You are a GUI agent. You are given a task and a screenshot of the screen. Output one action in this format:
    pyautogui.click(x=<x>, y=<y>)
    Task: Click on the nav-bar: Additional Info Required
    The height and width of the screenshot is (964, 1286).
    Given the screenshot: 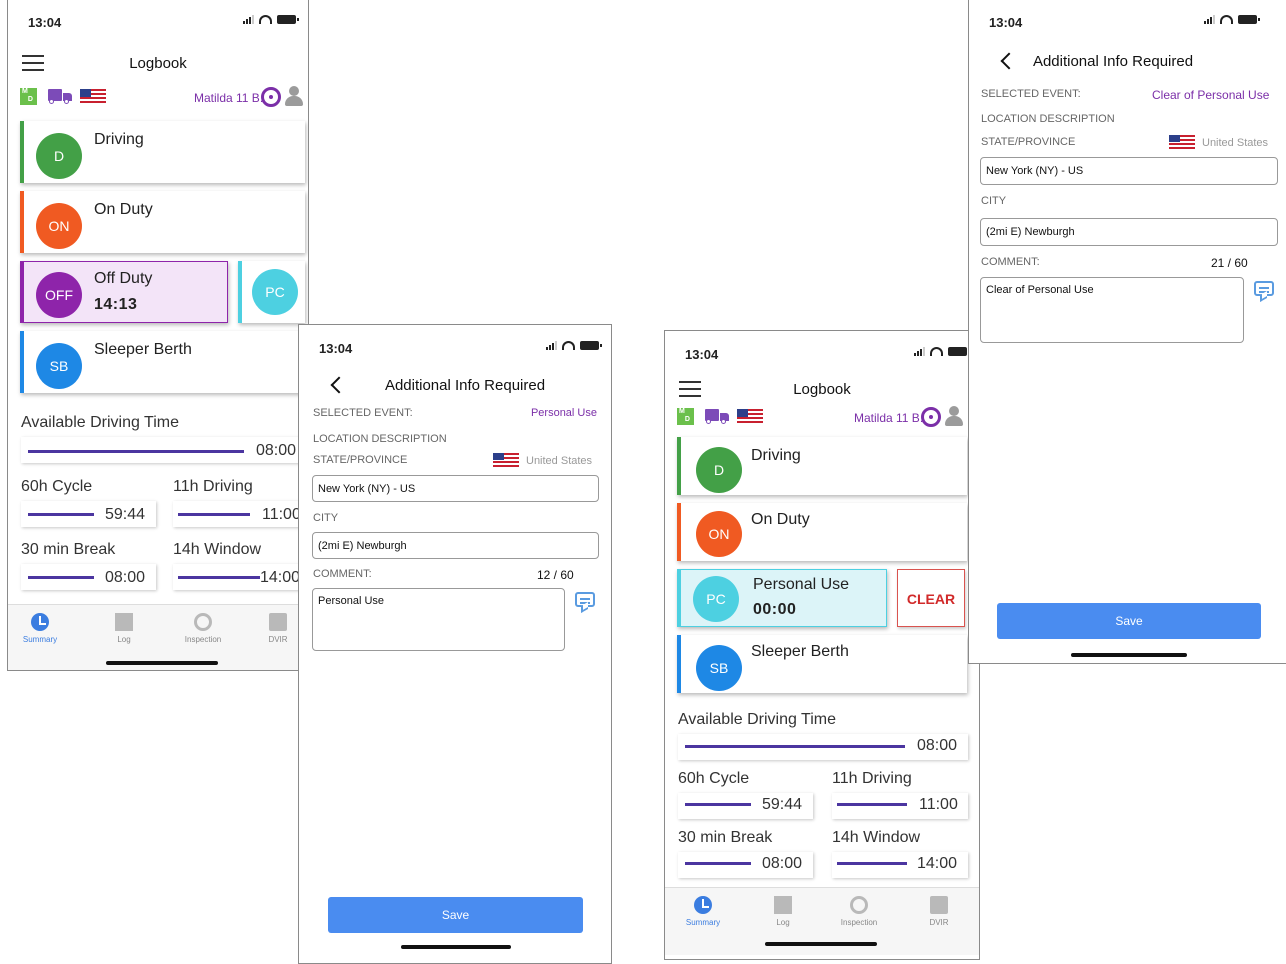 What is the action you would take?
    pyautogui.click(x=1127, y=63)
    